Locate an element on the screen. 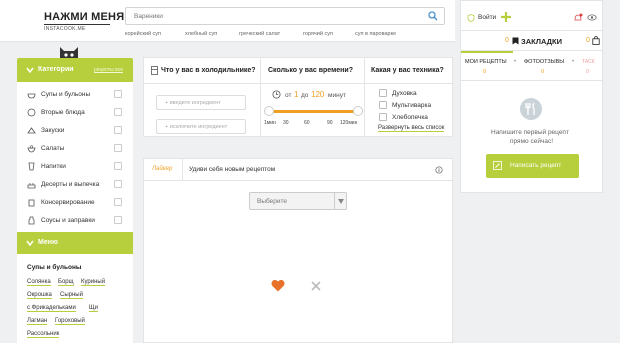  empty-text-line2: прямо сейчас! is located at coordinates (532, 141).